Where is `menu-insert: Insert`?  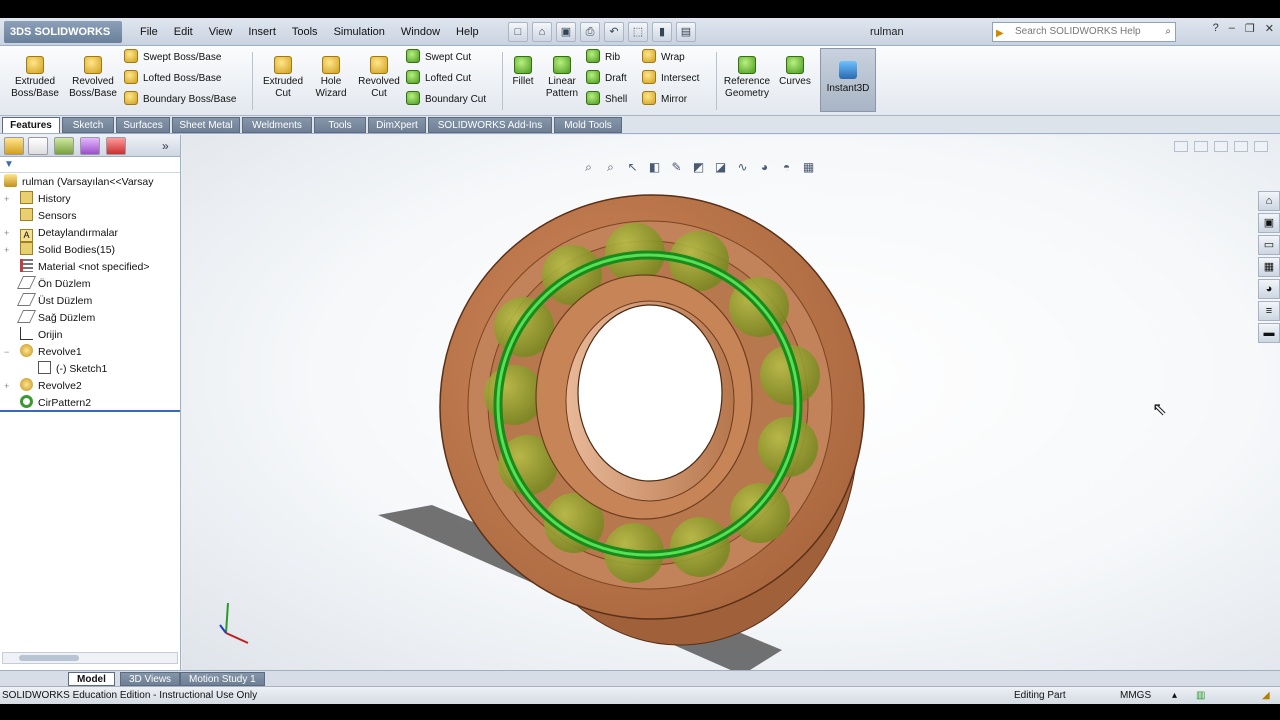
menu-insert: Insert is located at coordinates (262, 32).